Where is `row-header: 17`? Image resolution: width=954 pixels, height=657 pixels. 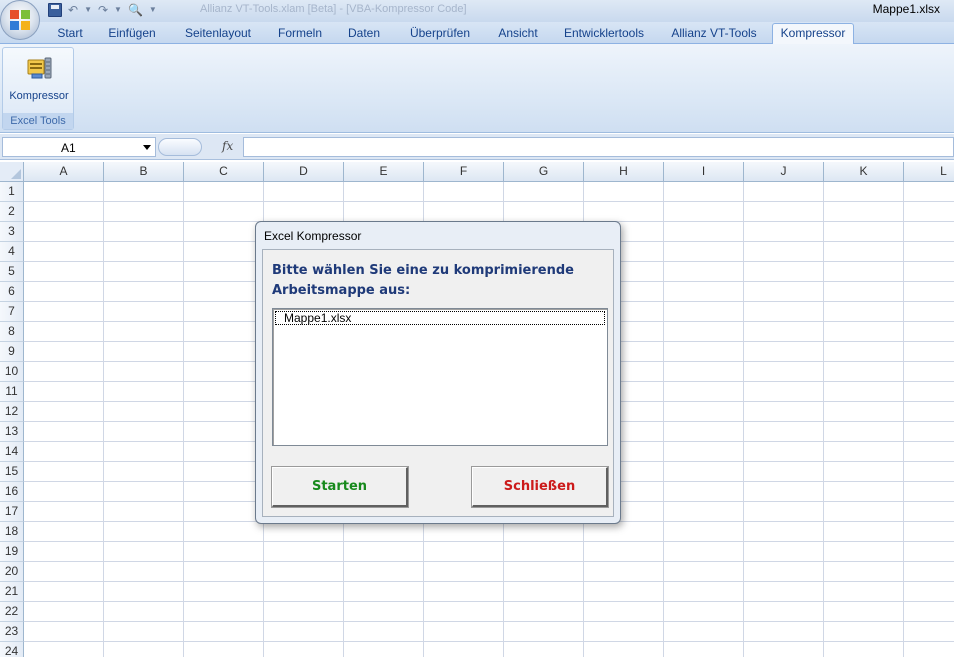
row-header: 17 is located at coordinates (12, 512).